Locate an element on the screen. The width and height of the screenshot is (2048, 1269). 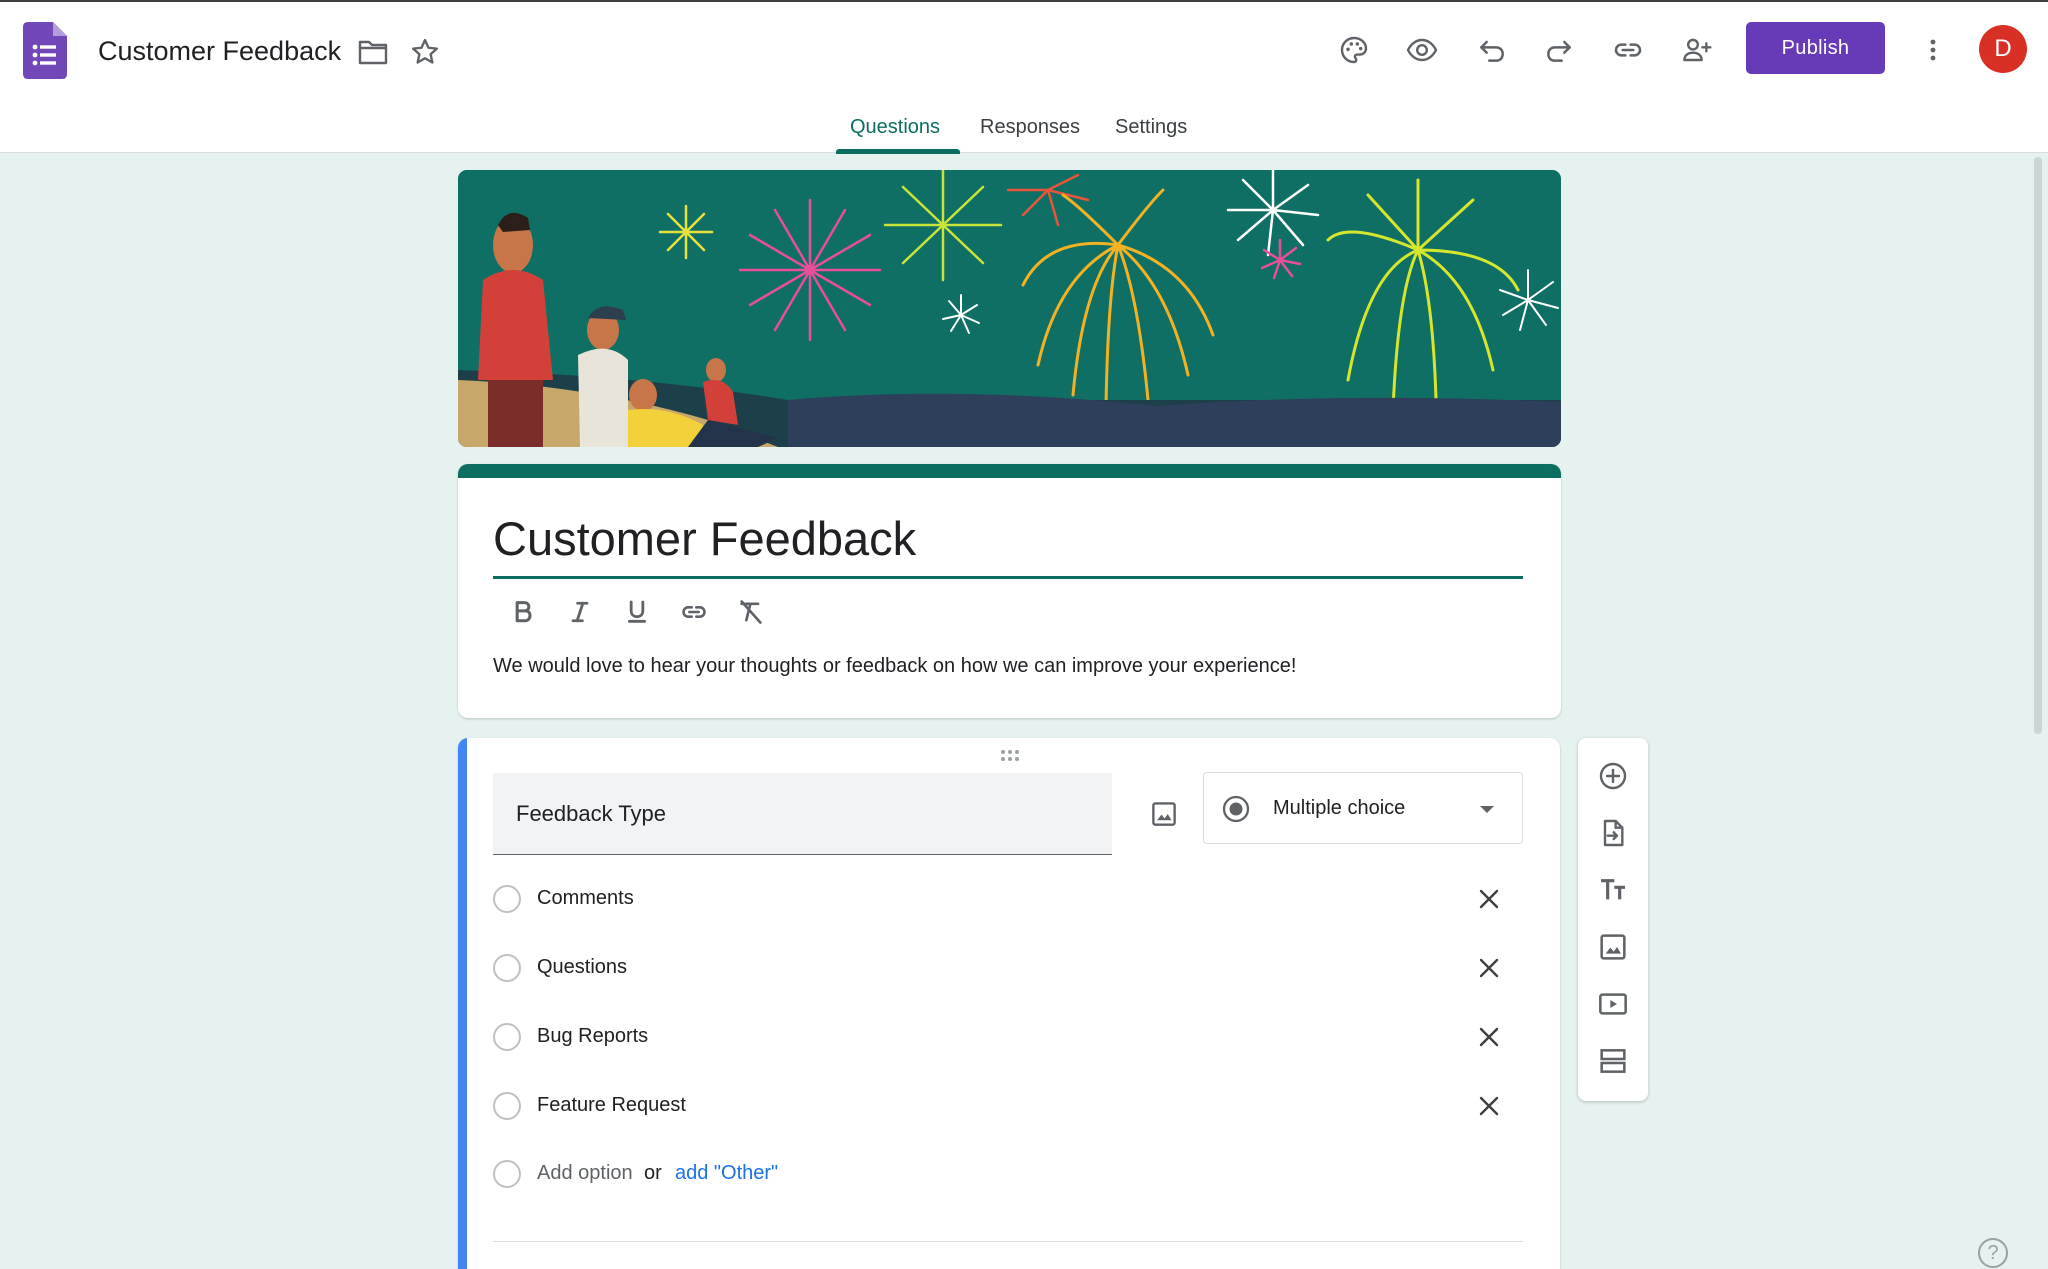
page-scrollbar is located at coordinates (2038, 445).